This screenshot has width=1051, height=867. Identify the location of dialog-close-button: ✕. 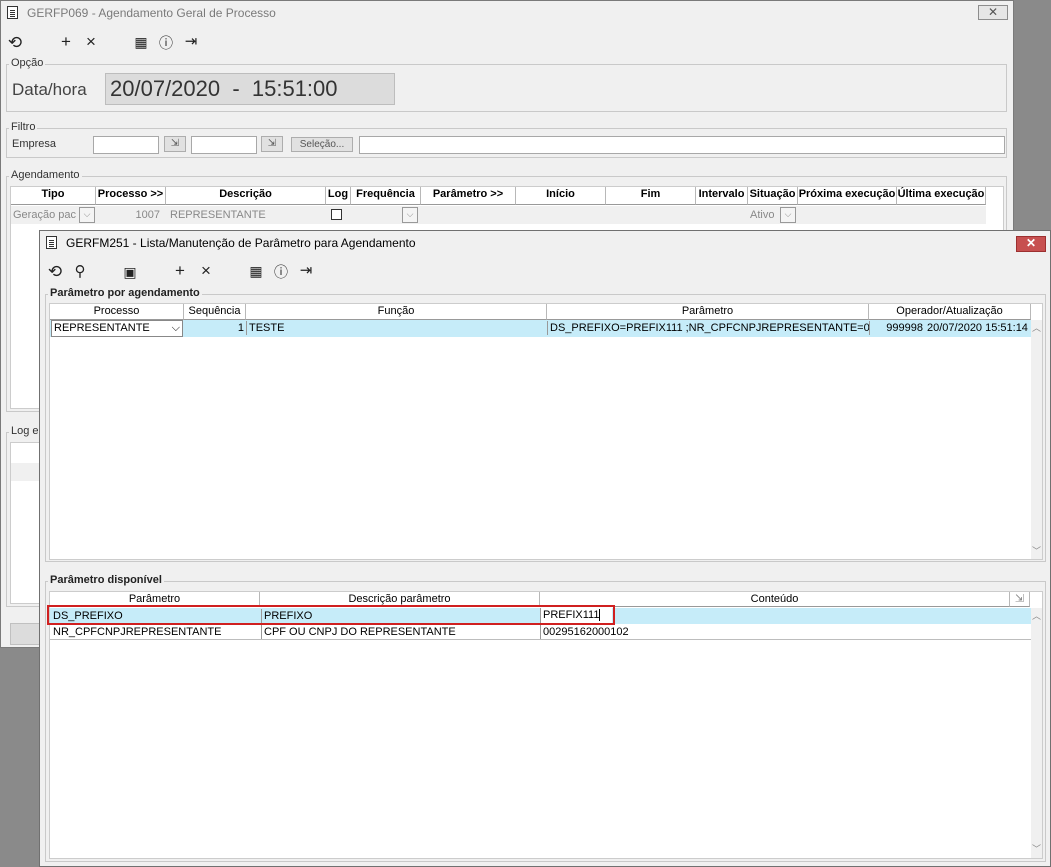
(1031, 244).